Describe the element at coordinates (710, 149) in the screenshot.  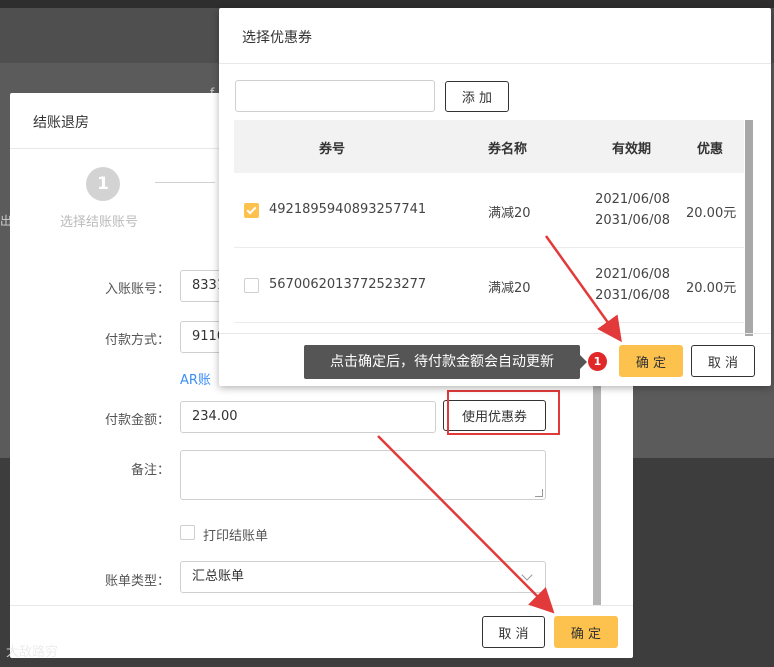
I see `column-header: 优惠` at that location.